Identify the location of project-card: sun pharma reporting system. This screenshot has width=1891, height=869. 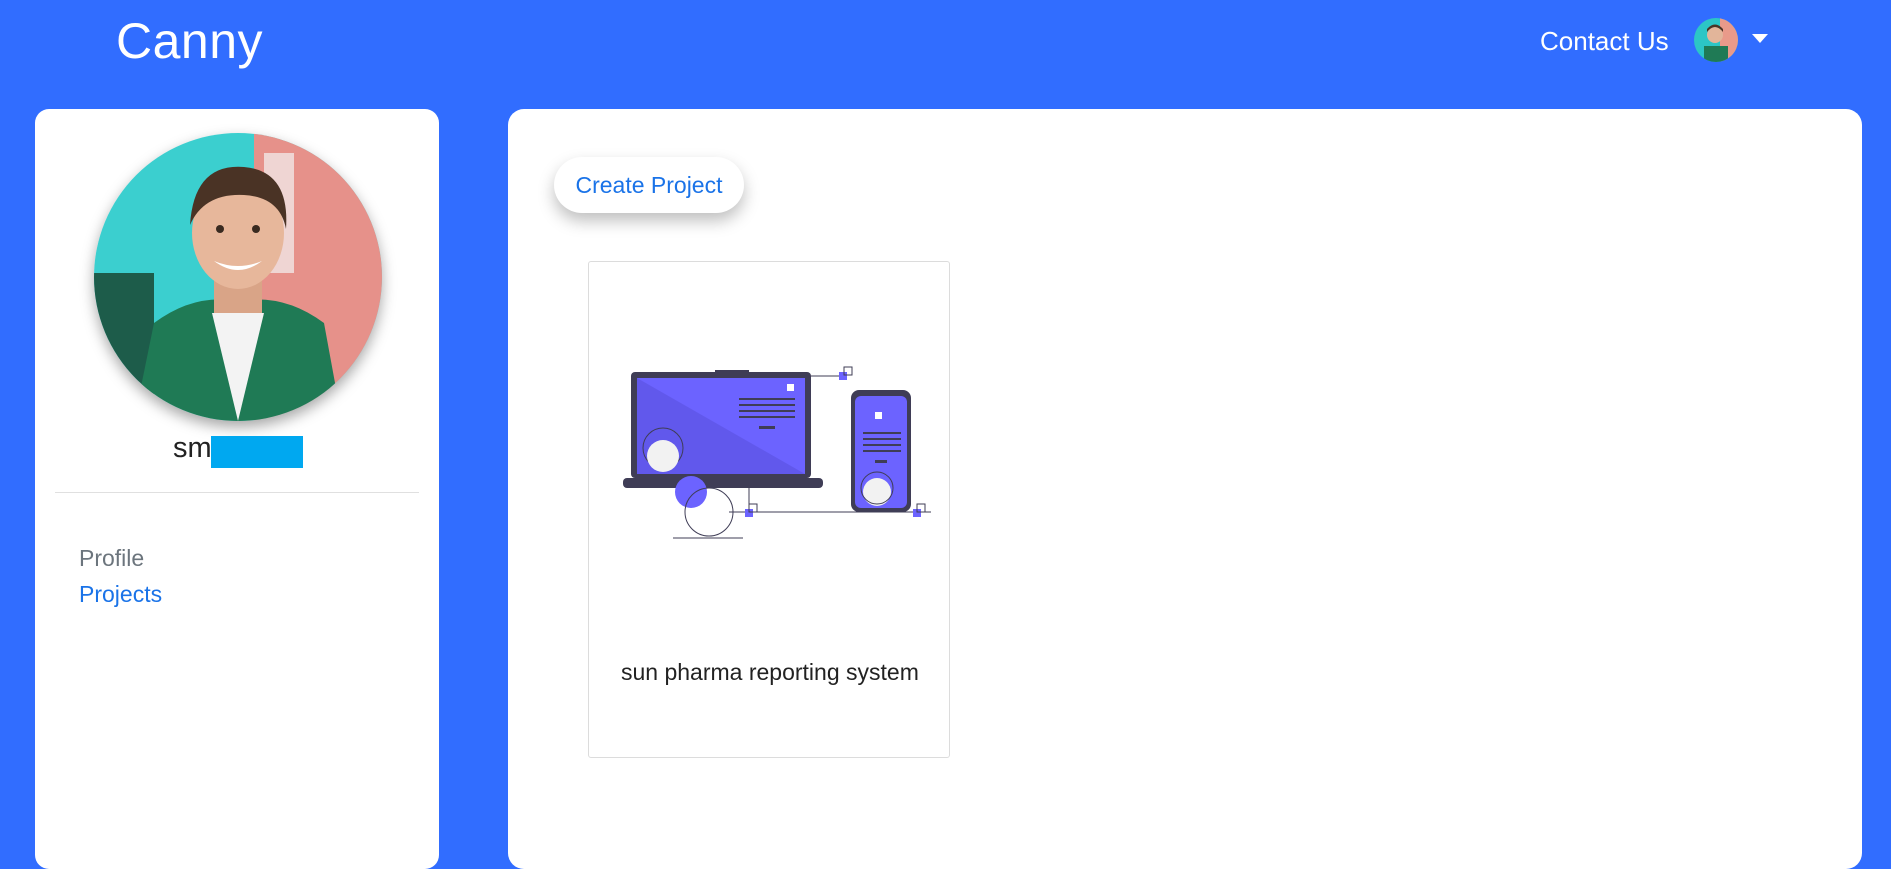
(769, 509).